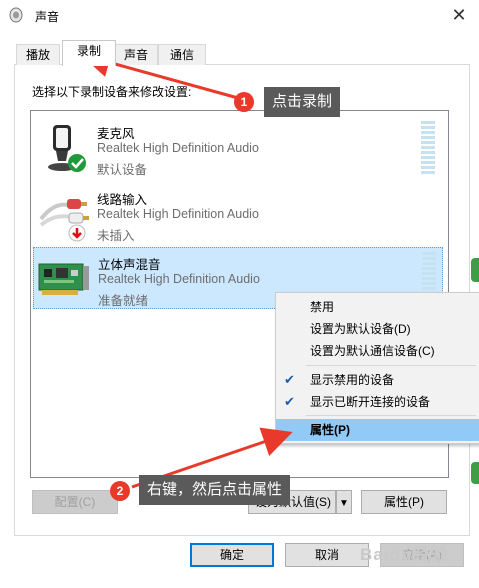 This screenshot has height=588, width=479. What do you see at coordinates (112, 92) in the screenshot?
I see `instruction-text: 选择以下录制设备来修改设置:` at bounding box center [112, 92].